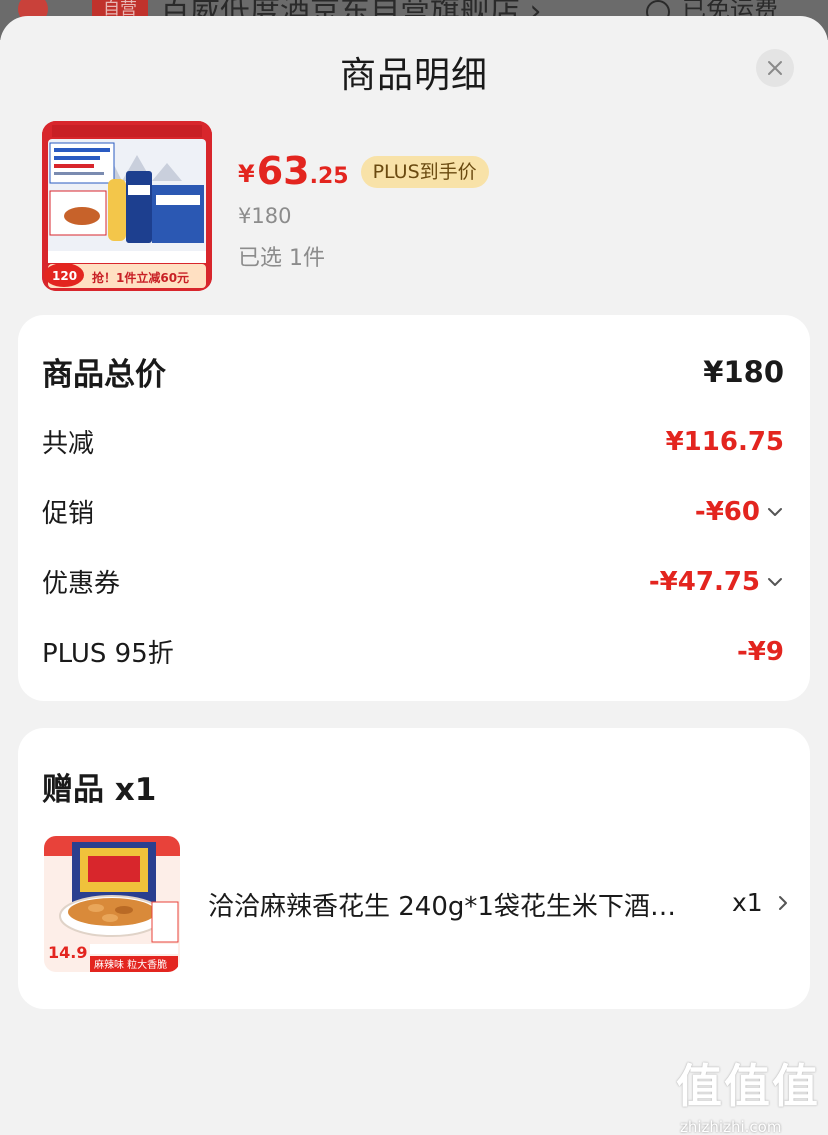 The image size is (828, 1135). I want to click on price-row: ¥ 63 .25 PLUS到手价, so click(363, 170).